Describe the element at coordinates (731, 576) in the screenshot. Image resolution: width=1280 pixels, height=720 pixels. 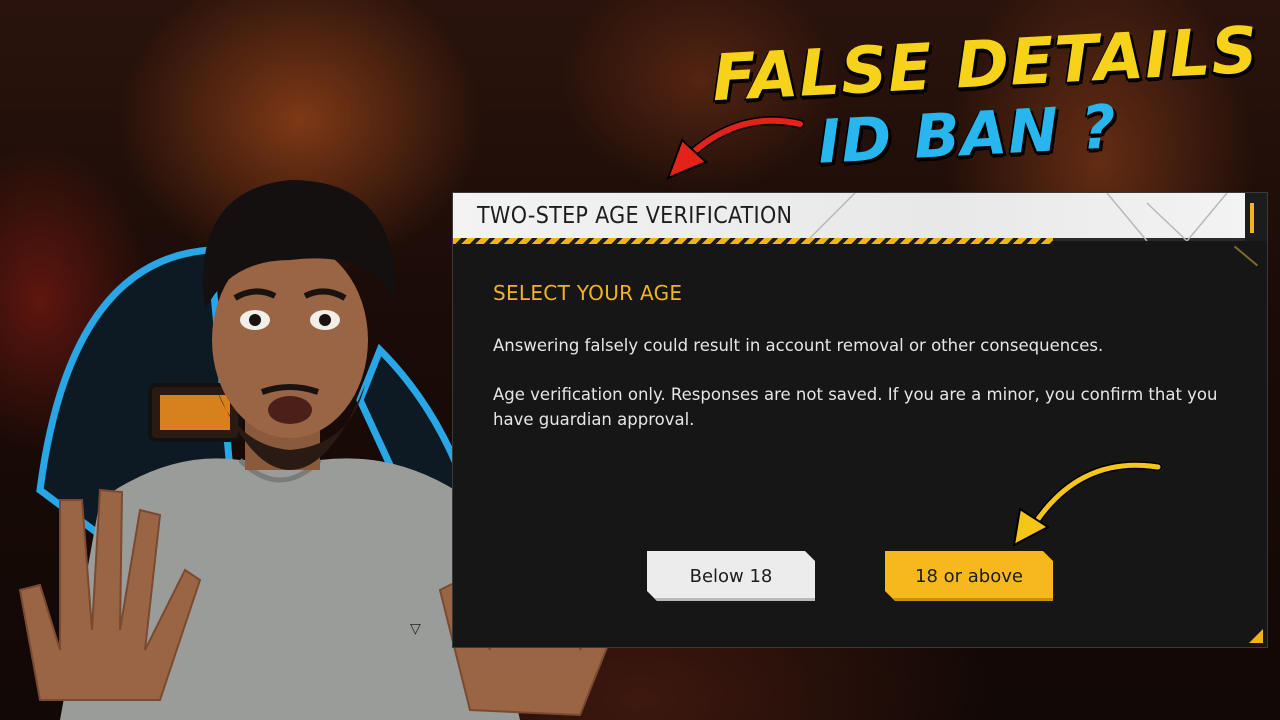
I see `below-18-button: Below 18` at that location.